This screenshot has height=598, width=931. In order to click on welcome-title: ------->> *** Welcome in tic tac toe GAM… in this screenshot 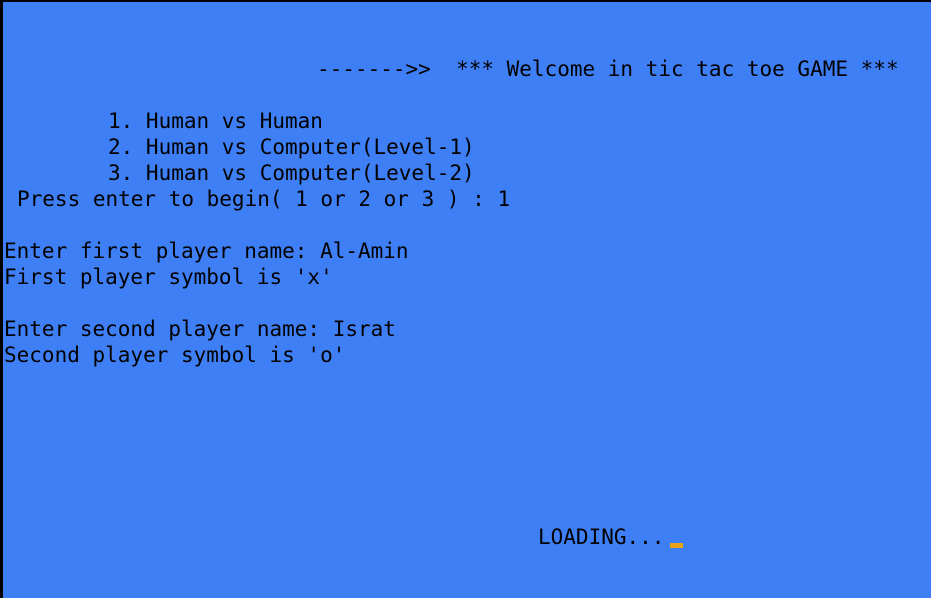, I will do `click(608, 69)`.